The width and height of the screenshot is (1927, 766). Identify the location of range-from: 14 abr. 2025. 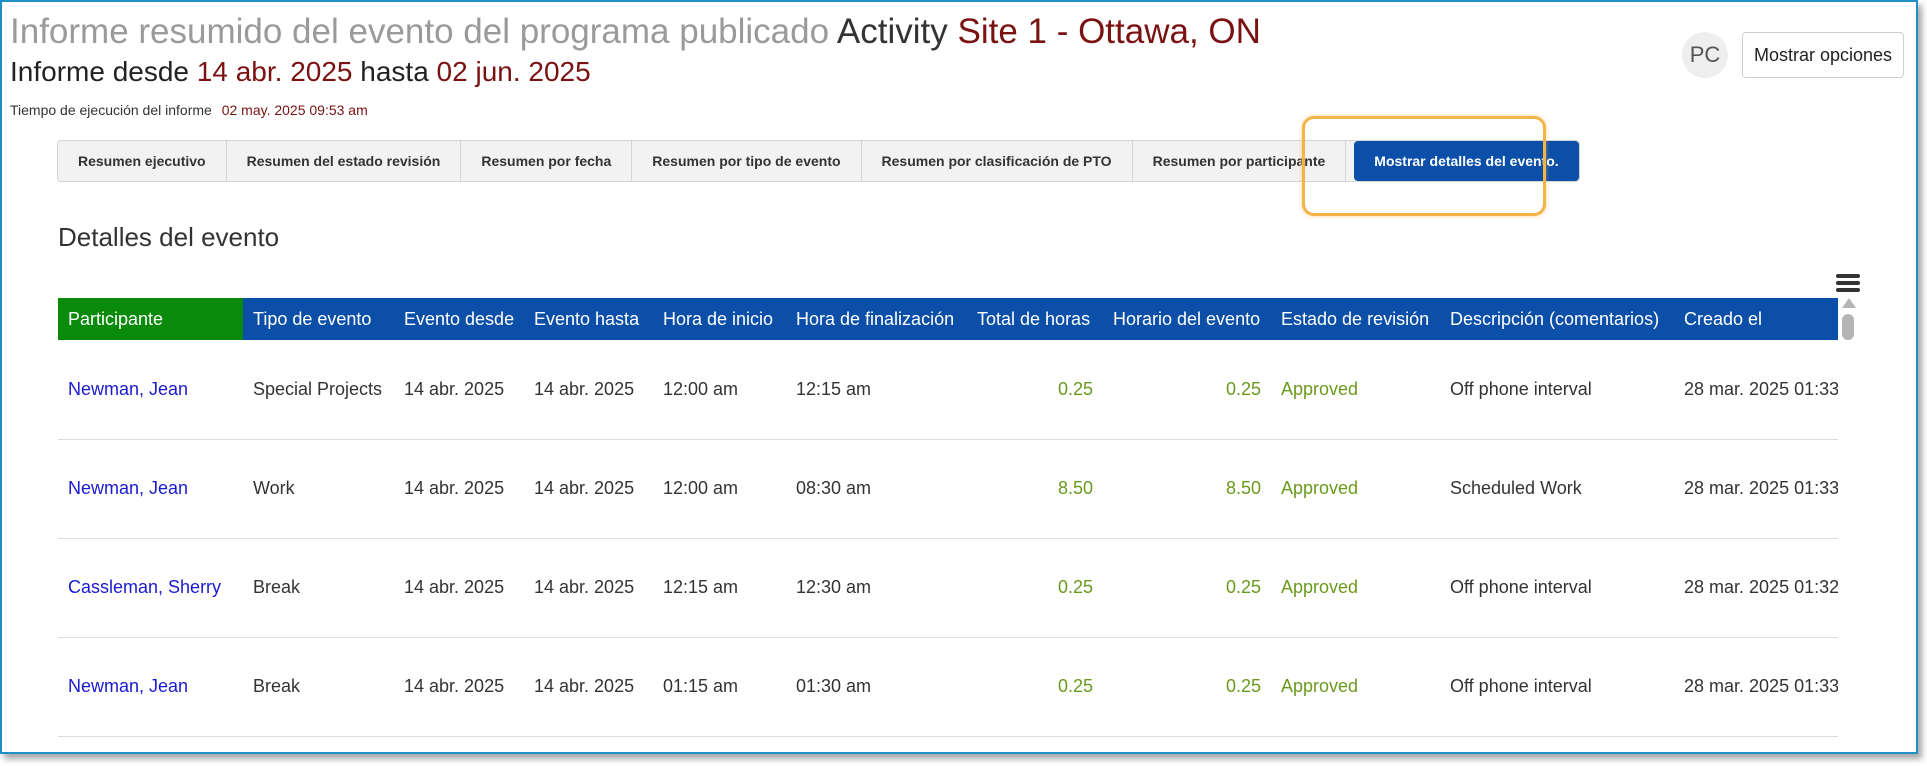
(274, 71).